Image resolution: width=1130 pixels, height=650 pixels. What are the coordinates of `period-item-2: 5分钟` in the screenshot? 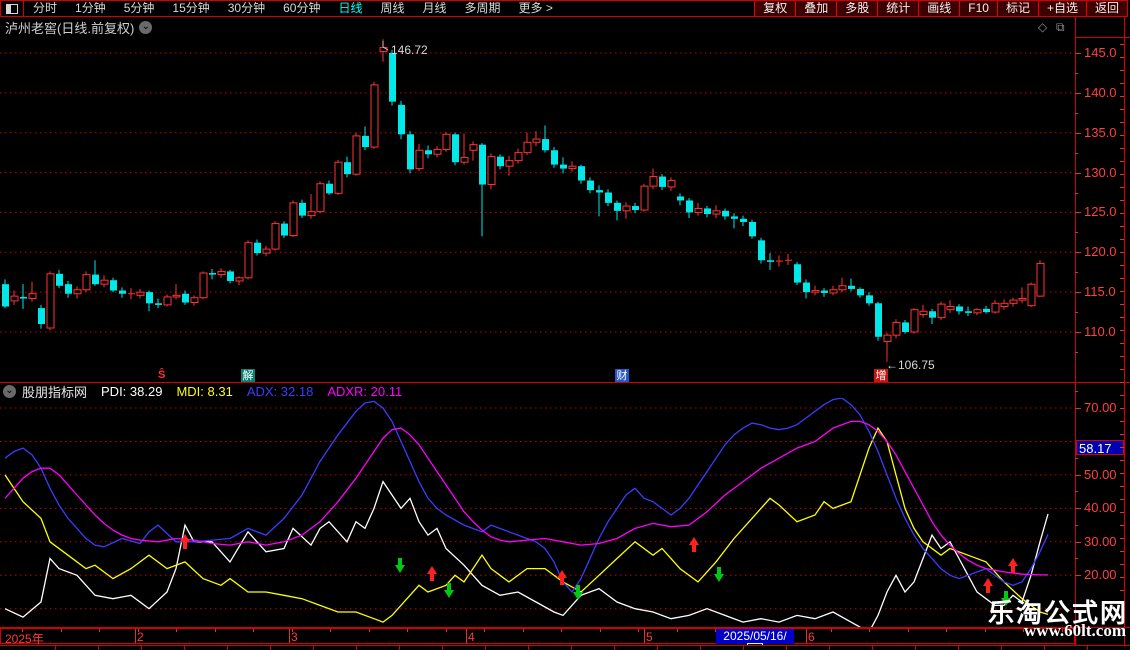 It's located at (139, 8).